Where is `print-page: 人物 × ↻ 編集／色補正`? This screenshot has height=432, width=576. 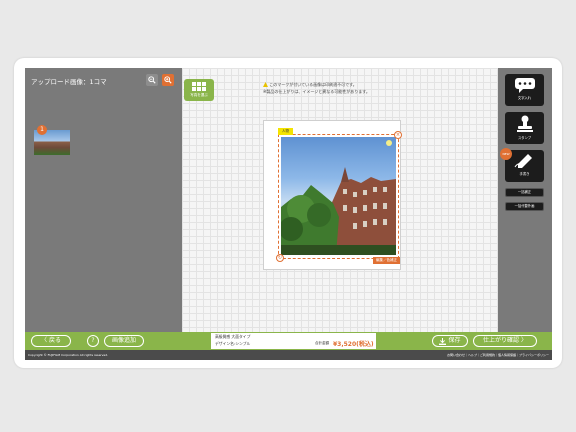
print-page: 人物 × ↻ 編集／色補正 is located at coordinates (332, 195).